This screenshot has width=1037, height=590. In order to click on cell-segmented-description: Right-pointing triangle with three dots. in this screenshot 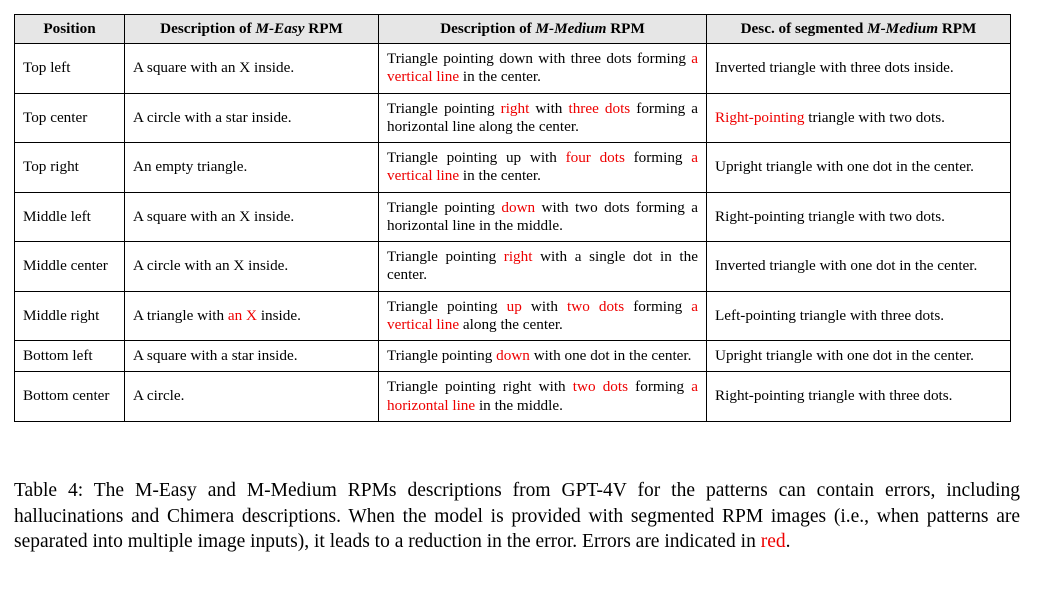, I will do `click(858, 396)`.